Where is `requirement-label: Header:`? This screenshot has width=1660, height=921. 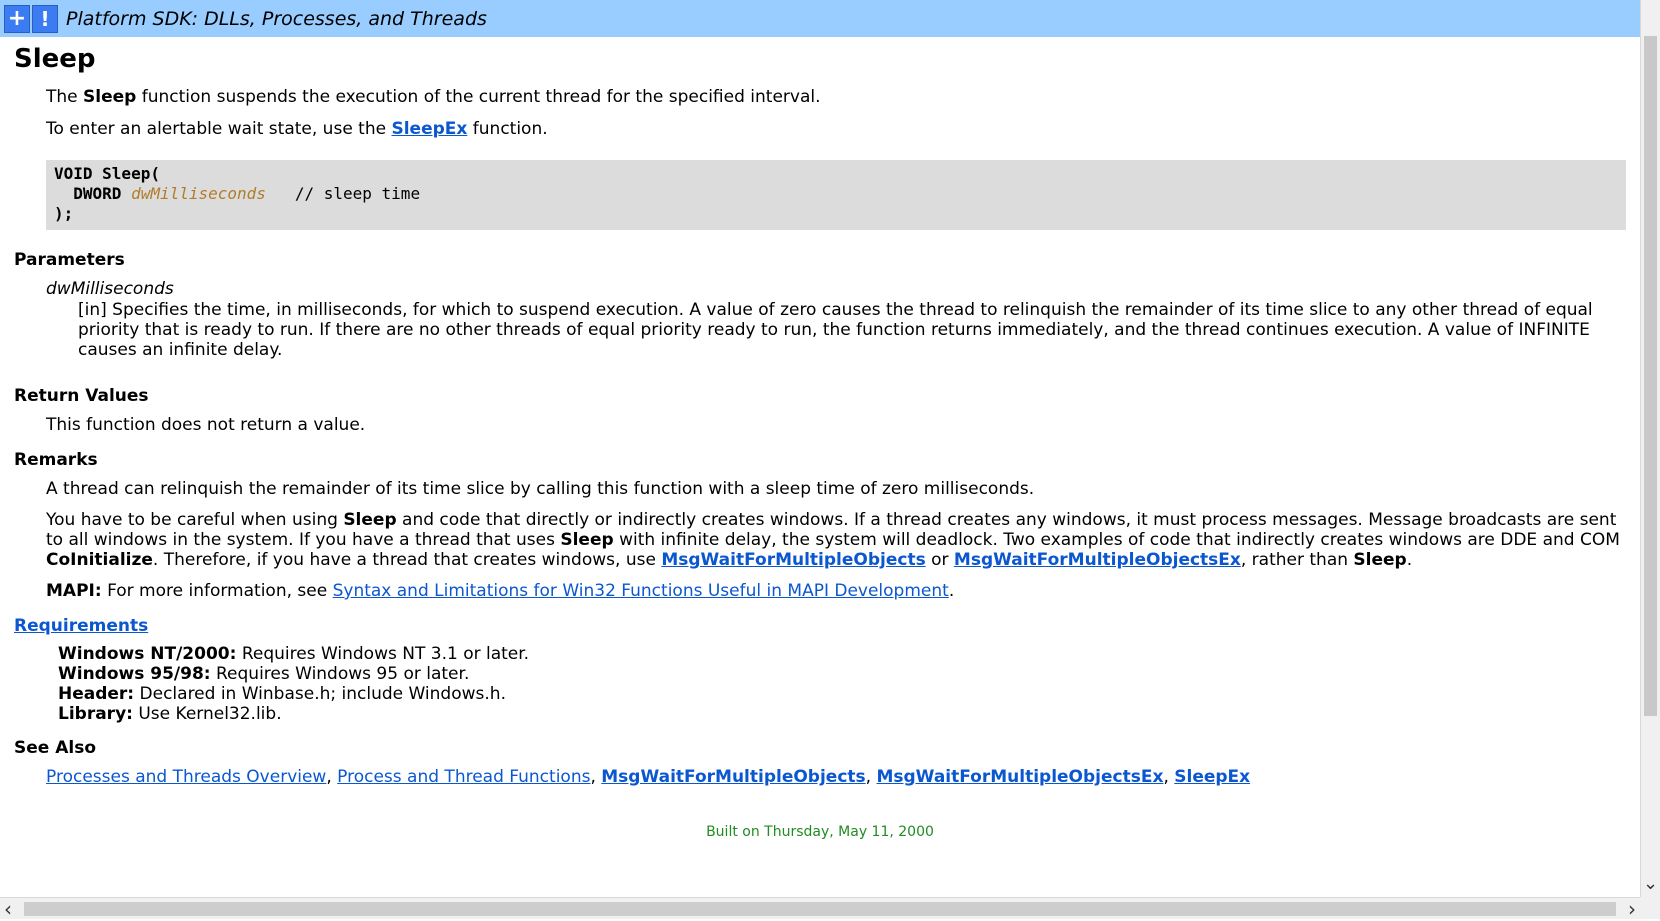
requirement-label: Header: is located at coordinates (96, 694).